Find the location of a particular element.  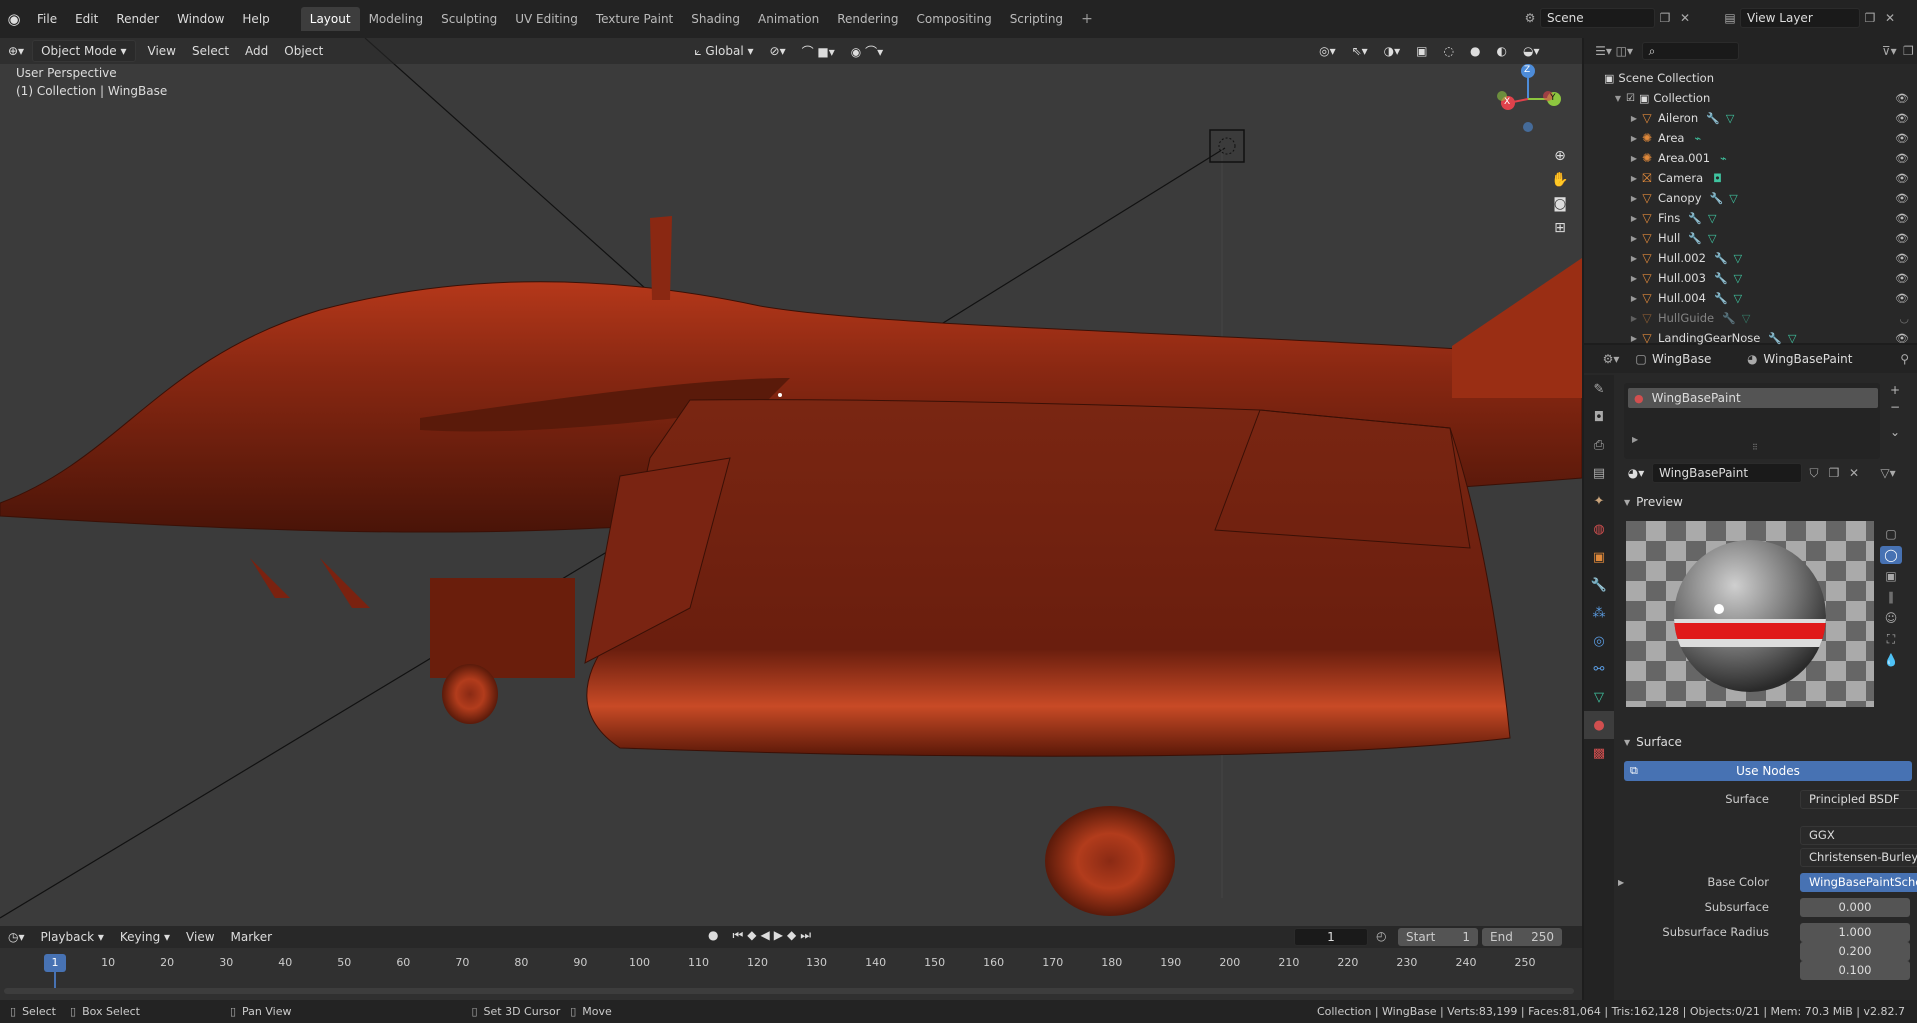

tab-uv-editing: UV Editing is located at coordinates (546, 19).